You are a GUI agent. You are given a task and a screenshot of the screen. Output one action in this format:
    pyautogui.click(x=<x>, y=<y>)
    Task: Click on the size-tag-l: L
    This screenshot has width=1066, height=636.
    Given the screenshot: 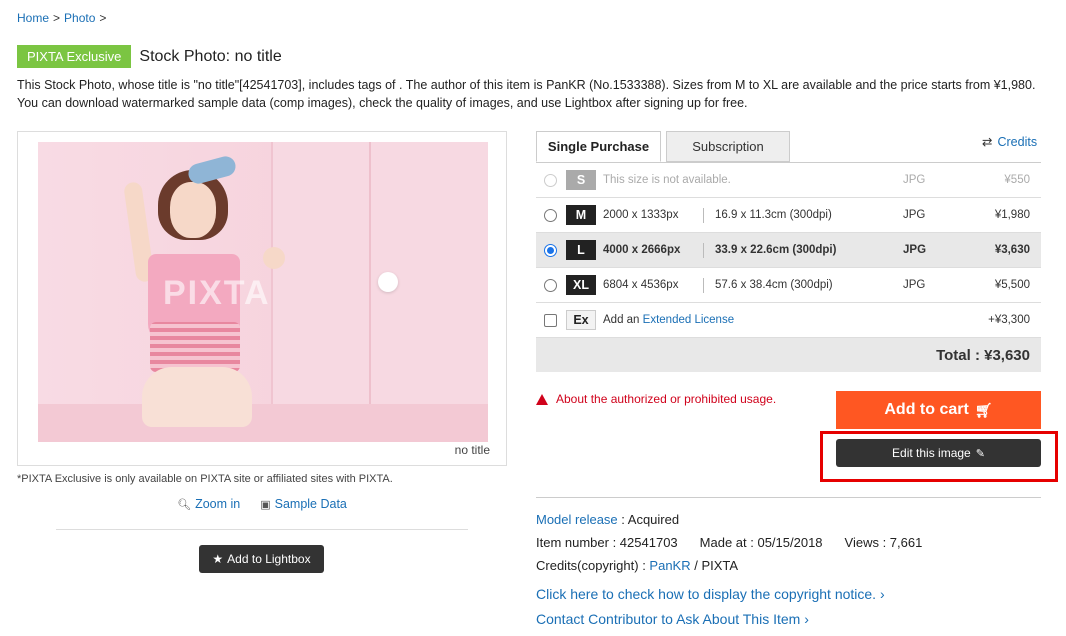 What is the action you would take?
    pyautogui.click(x=581, y=250)
    